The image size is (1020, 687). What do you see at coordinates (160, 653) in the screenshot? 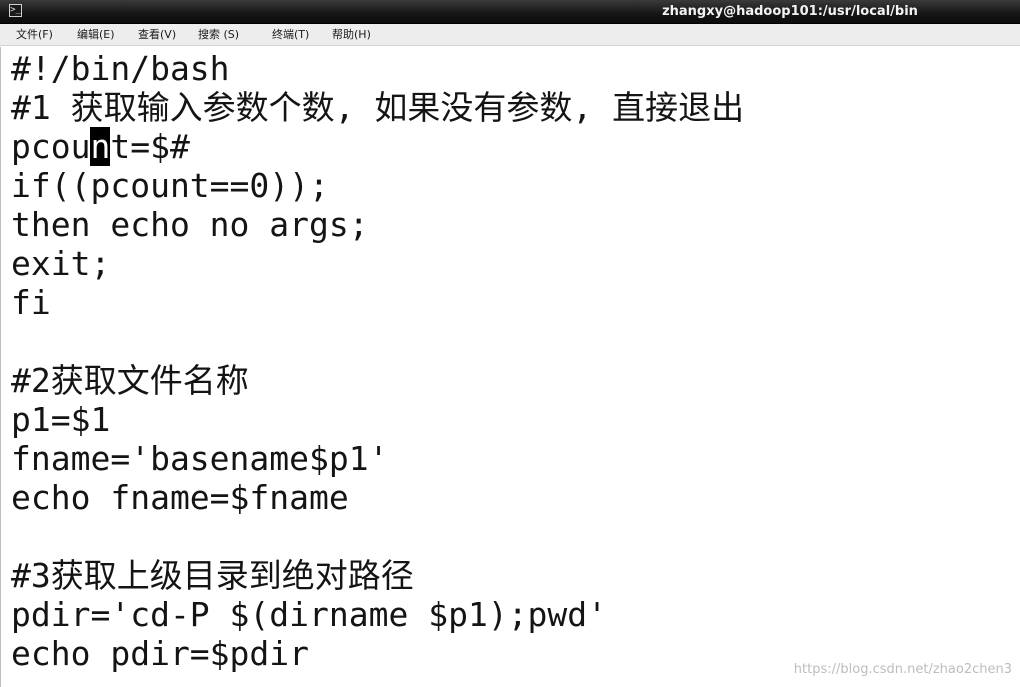
I see `terminal-line: echo pdir=$pdir` at bounding box center [160, 653].